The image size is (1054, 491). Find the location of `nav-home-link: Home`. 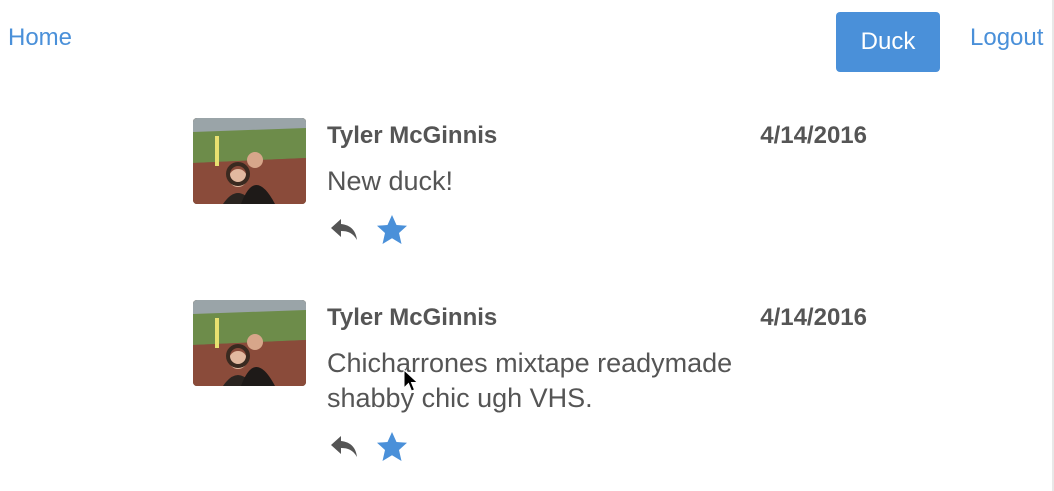

nav-home-link: Home is located at coordinates (40, 38).